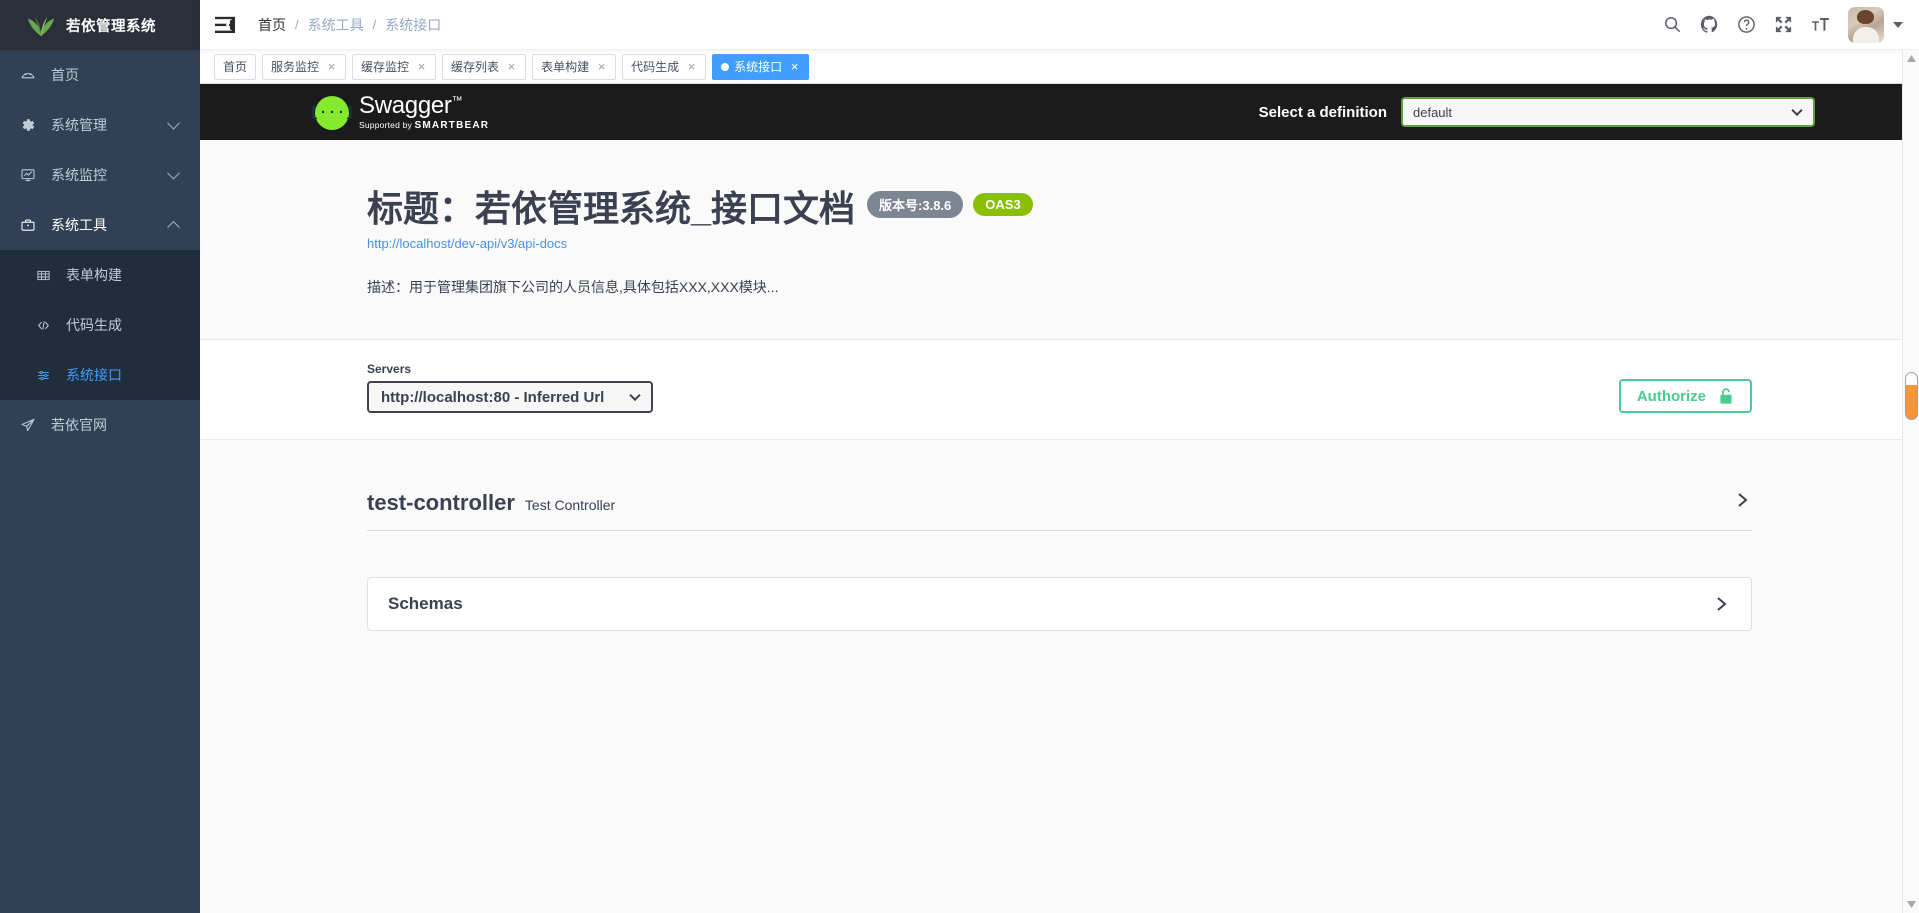 This screenshot has width=1919, height=913. Describe the element at coordinates (1709, 24) in the screenshot. I see `github-icon` at that location.